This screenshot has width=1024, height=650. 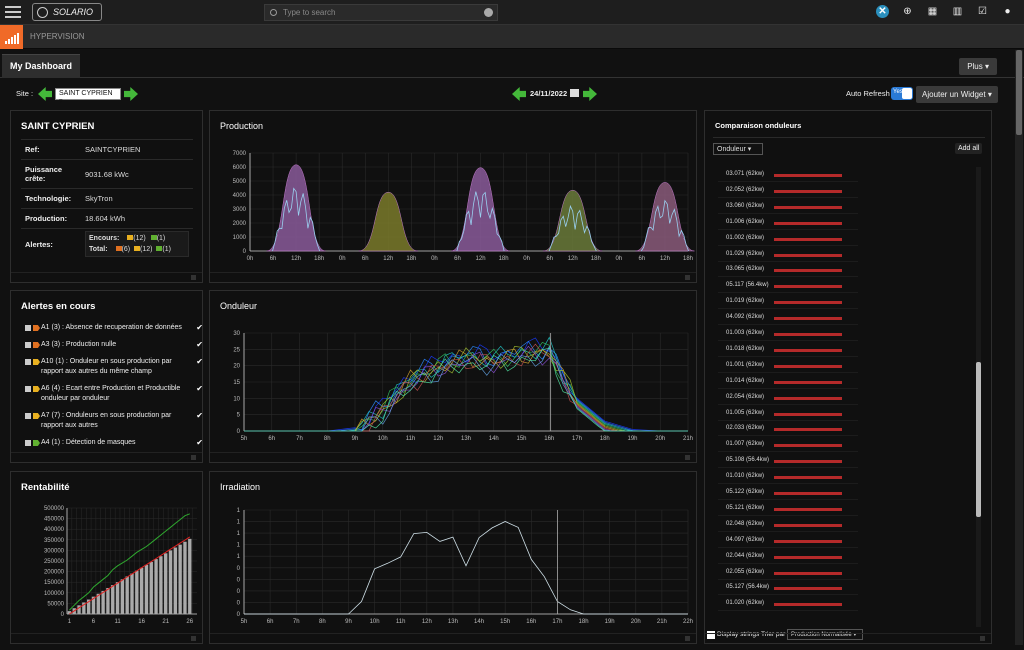 I want to click on inverter-row: 01.007 (62kw), so click(x=788, y=445).